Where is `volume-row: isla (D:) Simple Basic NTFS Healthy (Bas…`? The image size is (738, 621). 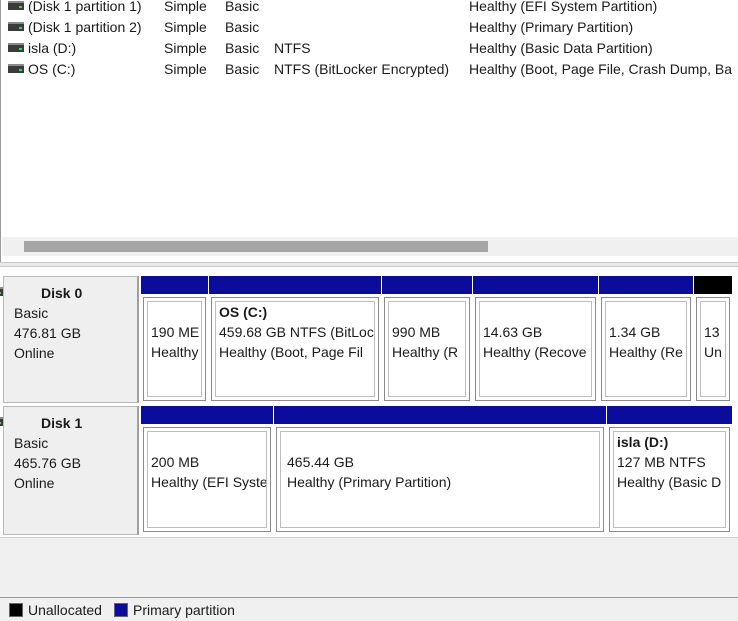
volume-row: isla (D:) Simple Basic NTFS Healthy (Bas… is located at coordinates (369, 48).